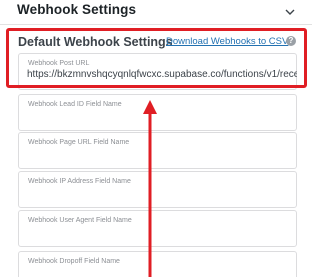 The height and width of the screenshot is (277, 320). What do you see at coordinates (77, 9) in the screenshot?
I see `webhook-settings-title: Webhook Settings` at bounding box center [77, 9].